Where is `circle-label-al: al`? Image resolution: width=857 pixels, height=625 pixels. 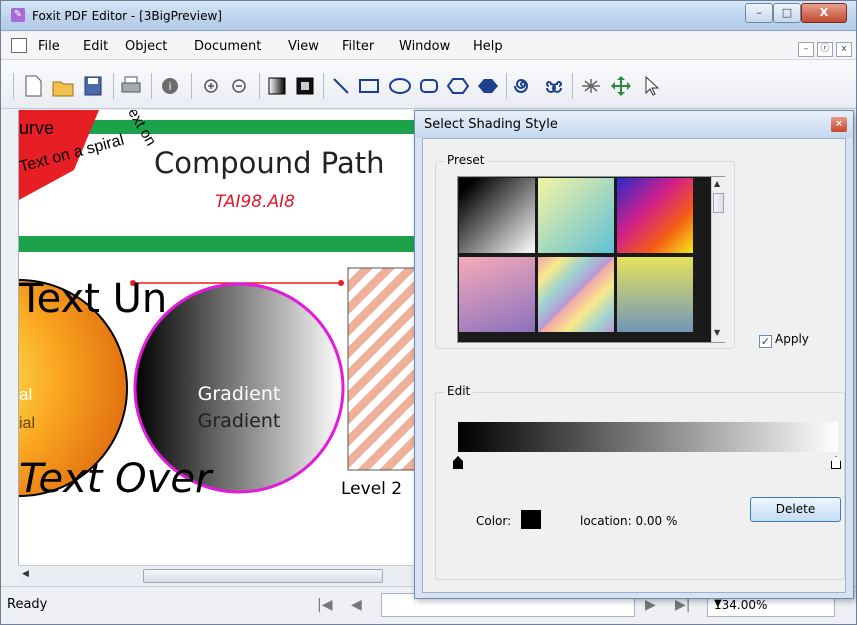
circle-label-al: al is located at coordinates (25, 394).